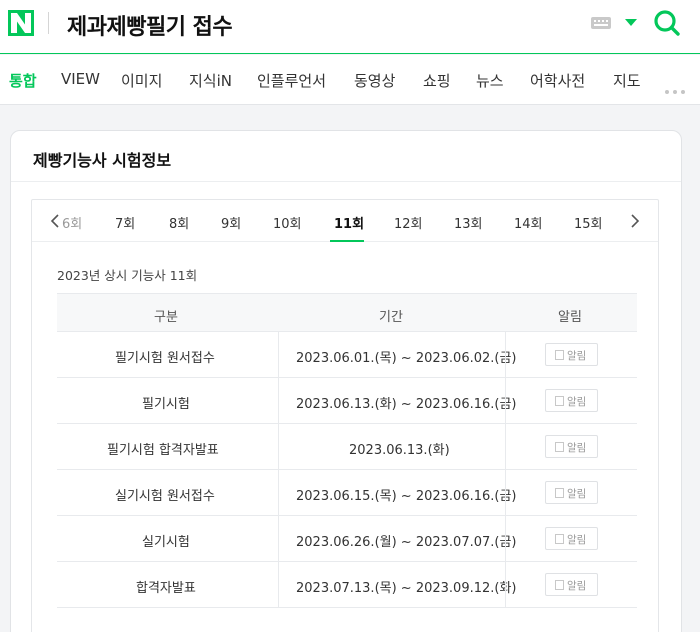  Describe the element at coordinates (102, 160) in the screenshot. I see `card-title: 제빵기능사 시험정보` at that location.